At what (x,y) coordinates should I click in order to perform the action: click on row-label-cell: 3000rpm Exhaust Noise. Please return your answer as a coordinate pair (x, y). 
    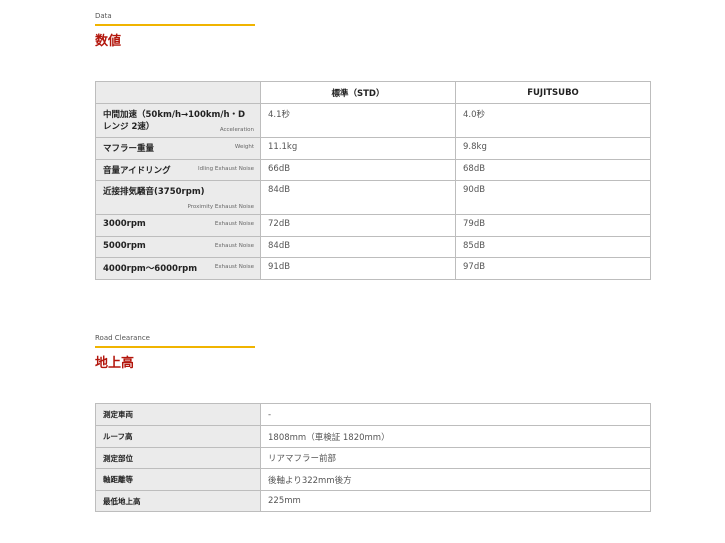
    Looking at the image, I should click on (178, 225).